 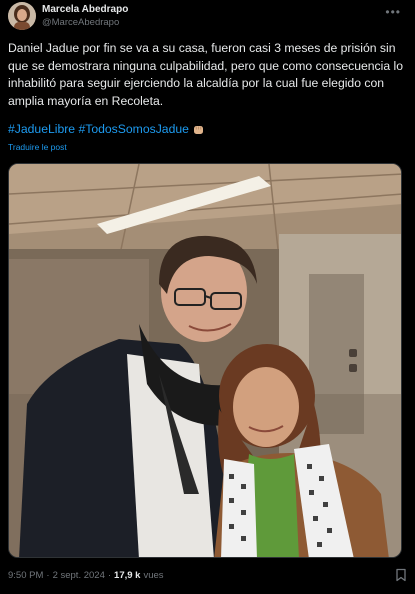 I want to click on author-names: Marcela Abedrapo @MarceAbedrapo, so click(x=85, y=16).